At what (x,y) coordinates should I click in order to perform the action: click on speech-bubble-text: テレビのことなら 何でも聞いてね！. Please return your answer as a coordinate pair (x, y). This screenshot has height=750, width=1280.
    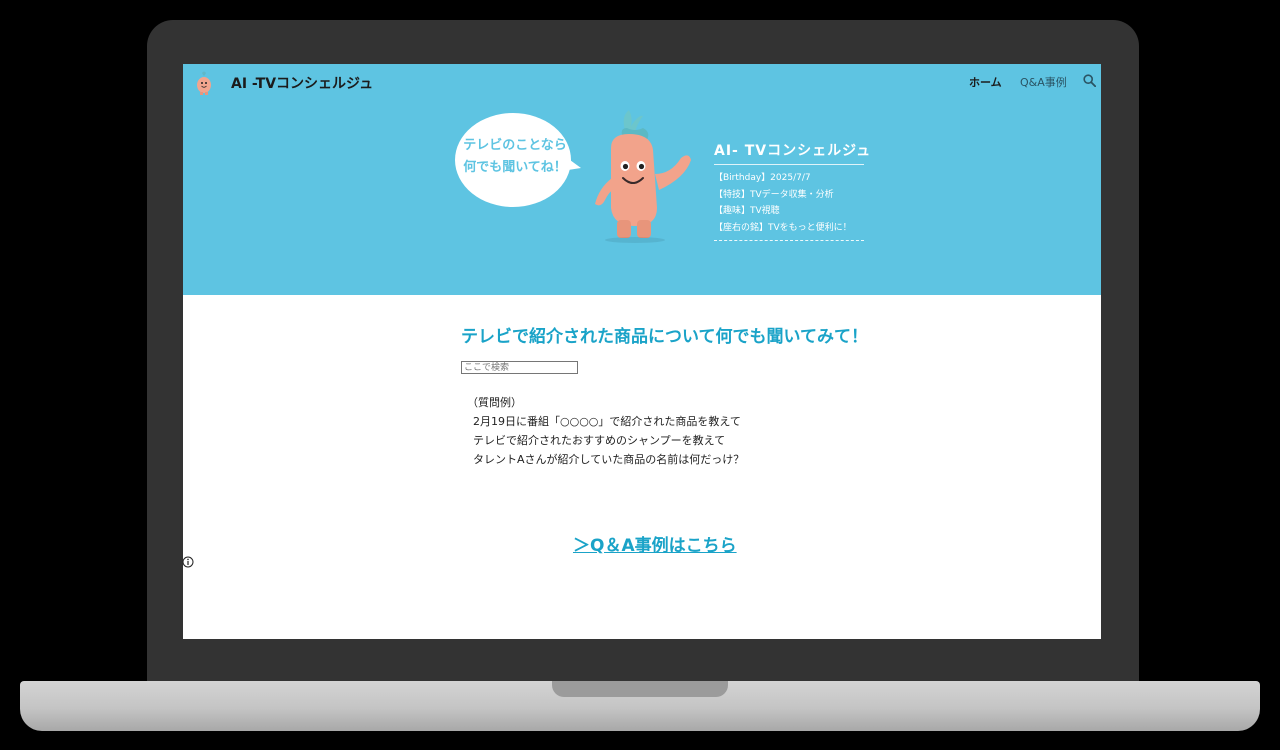
    Looking at the image, I should click on (515, 157).